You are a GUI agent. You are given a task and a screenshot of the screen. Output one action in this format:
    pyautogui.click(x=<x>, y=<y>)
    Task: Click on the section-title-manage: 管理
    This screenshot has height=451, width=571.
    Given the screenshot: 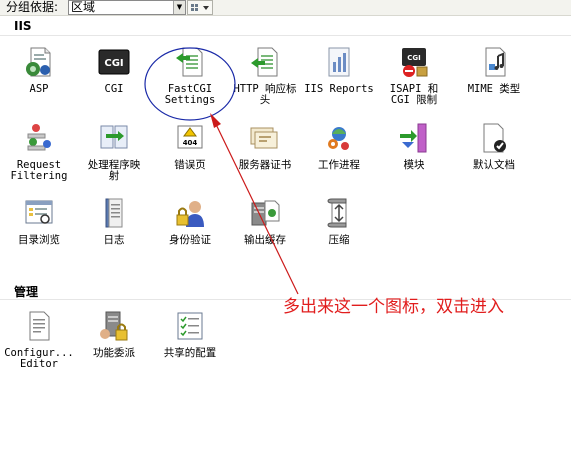 What is the action you would take?
    pyautogui.click(x=26, y=292)
    